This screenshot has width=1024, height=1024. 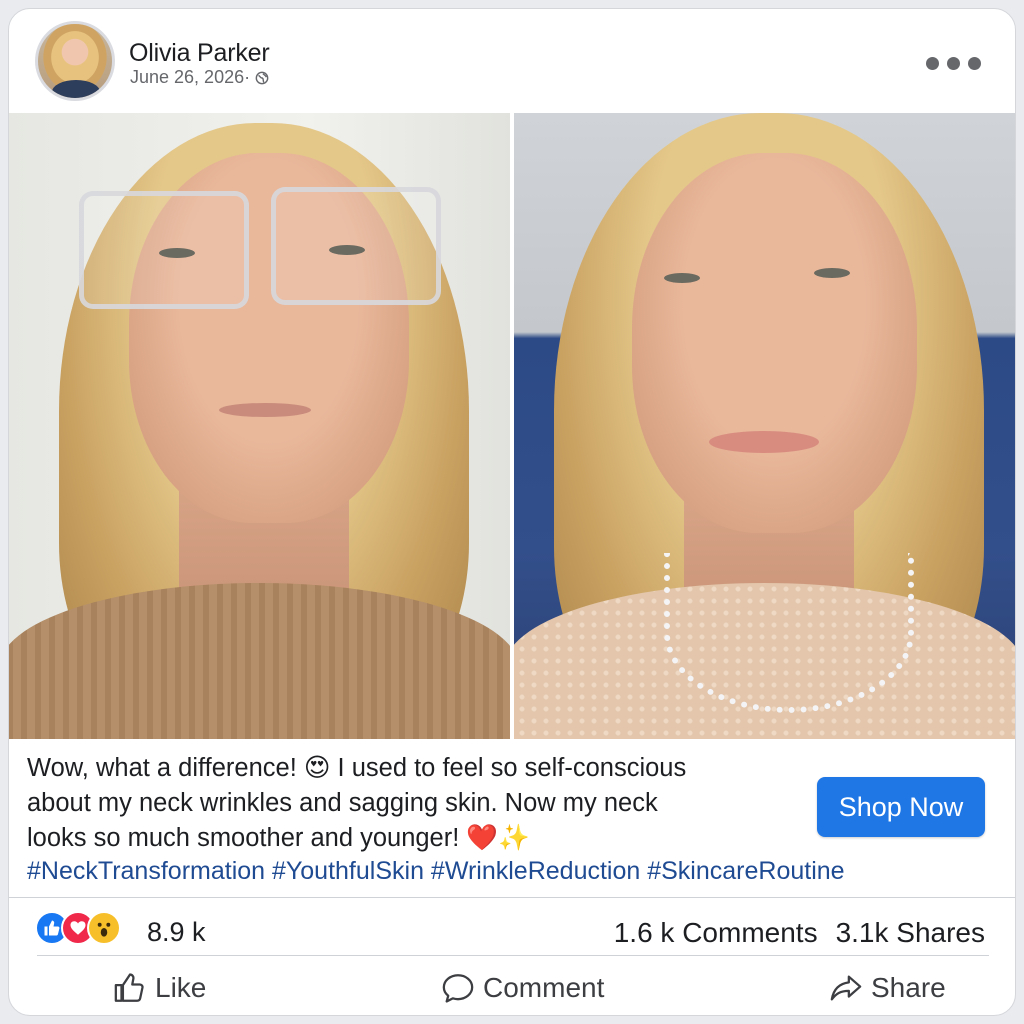 I want to click on like-button: Like, so click(x=159, y=988).